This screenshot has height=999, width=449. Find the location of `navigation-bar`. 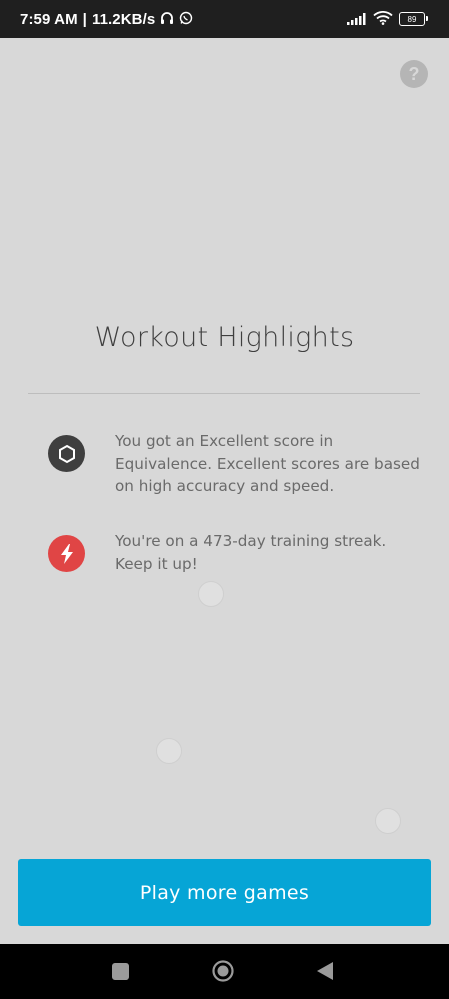

navigation-bar is located at coordinates (224, 971).